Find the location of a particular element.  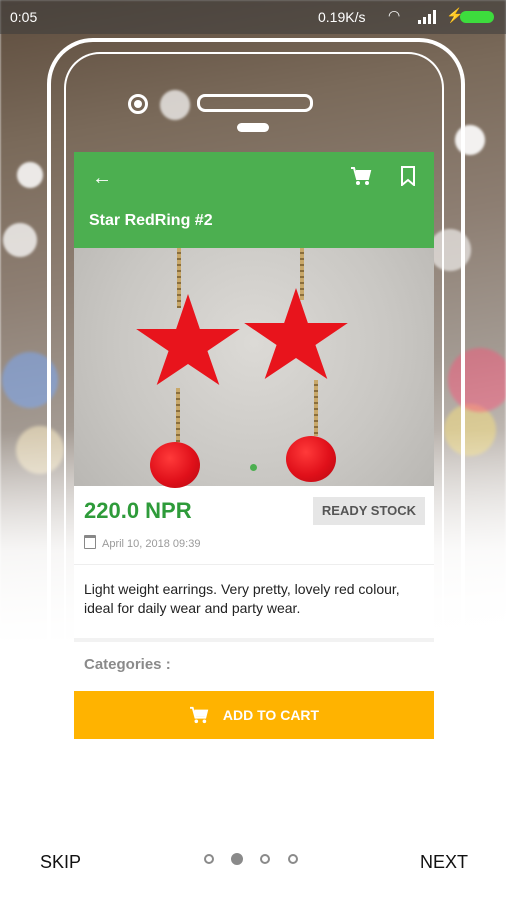

back-arrow-icon: ← is located at coordinates (102, 178).